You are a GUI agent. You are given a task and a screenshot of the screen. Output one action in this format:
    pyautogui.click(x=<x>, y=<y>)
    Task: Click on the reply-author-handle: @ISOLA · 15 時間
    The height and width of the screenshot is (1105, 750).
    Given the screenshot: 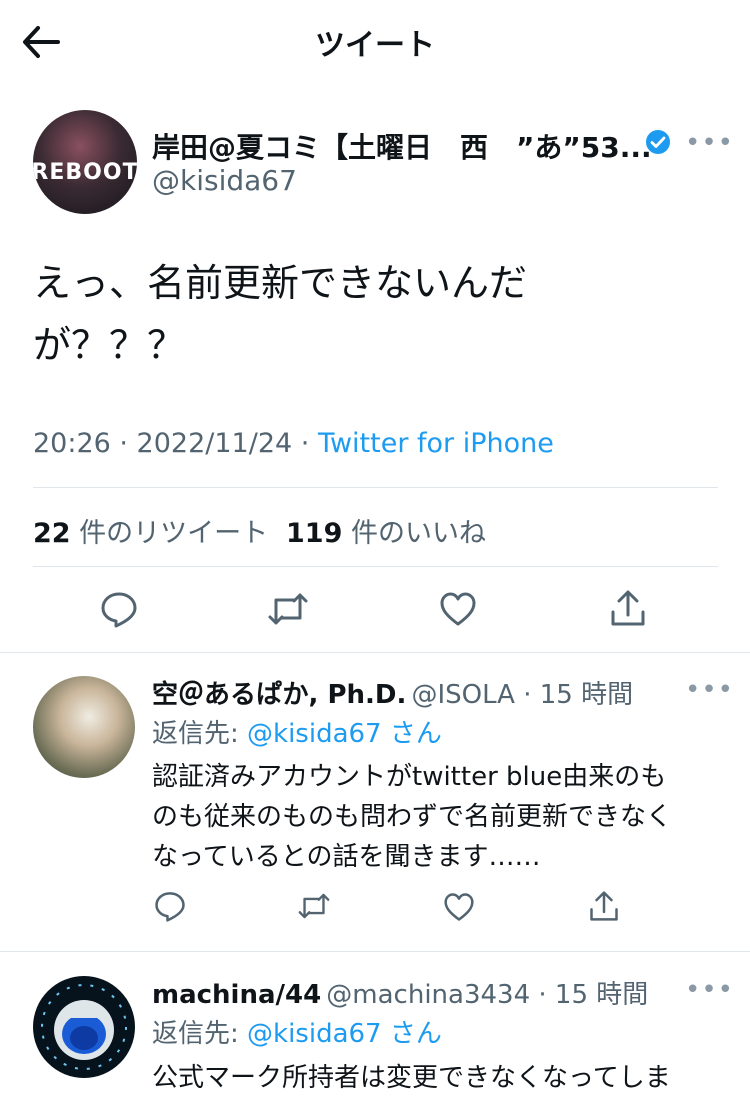 What is the action you would take?
    pyautogui.click(x=522, y=695)
    